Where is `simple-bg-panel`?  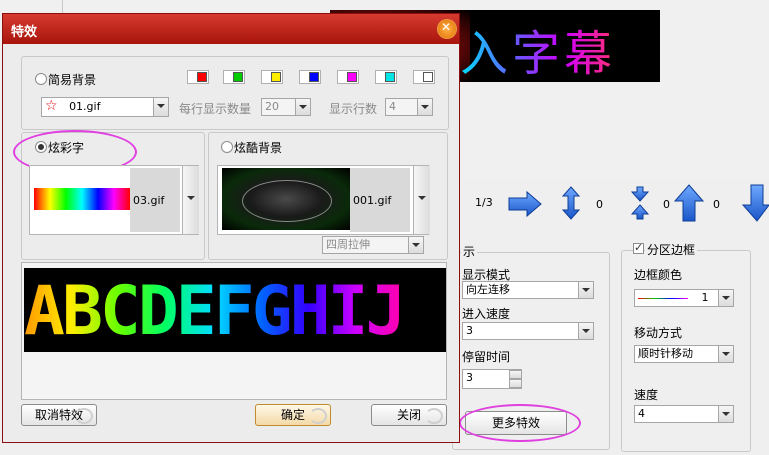 simple-bg-panel is located at coordinates (235, 93).